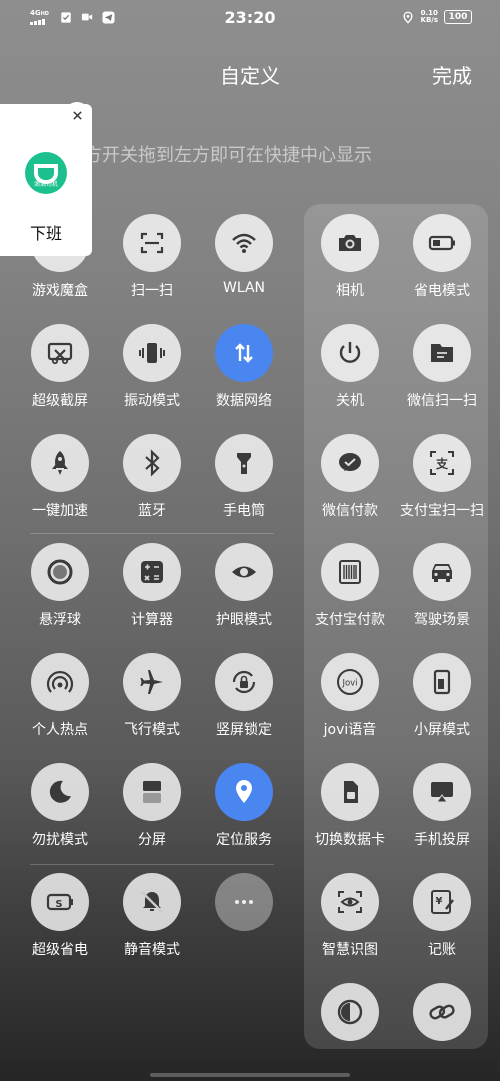  What do you see at coordinates (350, 291) in the screenshot?
I see `tile-label: 相机` at bounding box center [350, 291].